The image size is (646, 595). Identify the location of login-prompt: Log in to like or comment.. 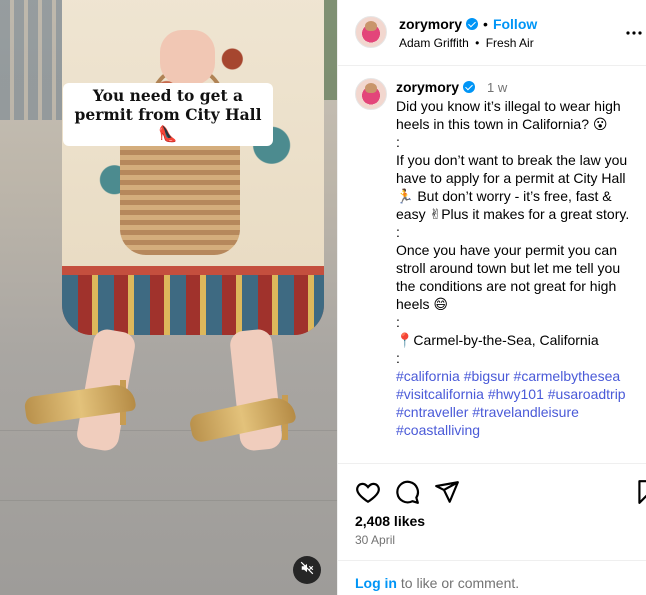
(492, 577).